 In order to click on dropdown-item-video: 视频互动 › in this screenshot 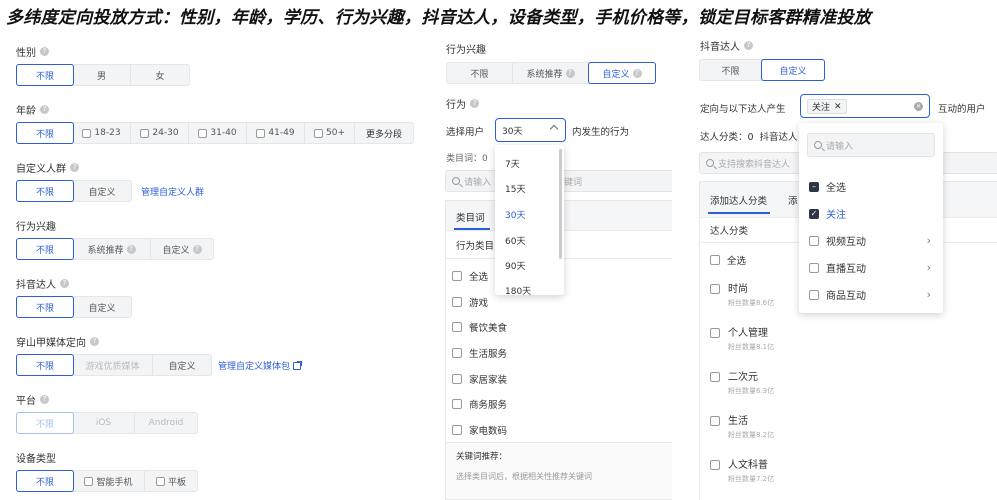, I will do `click(871, 240)`.